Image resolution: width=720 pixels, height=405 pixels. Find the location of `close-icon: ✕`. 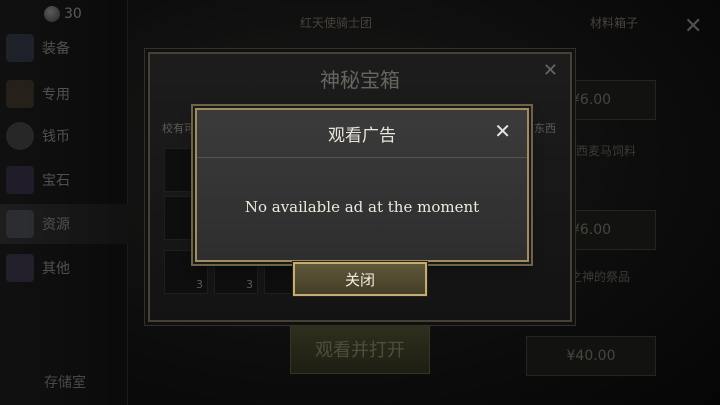

close-icon: ✕ is located at coordinates (502, 131).